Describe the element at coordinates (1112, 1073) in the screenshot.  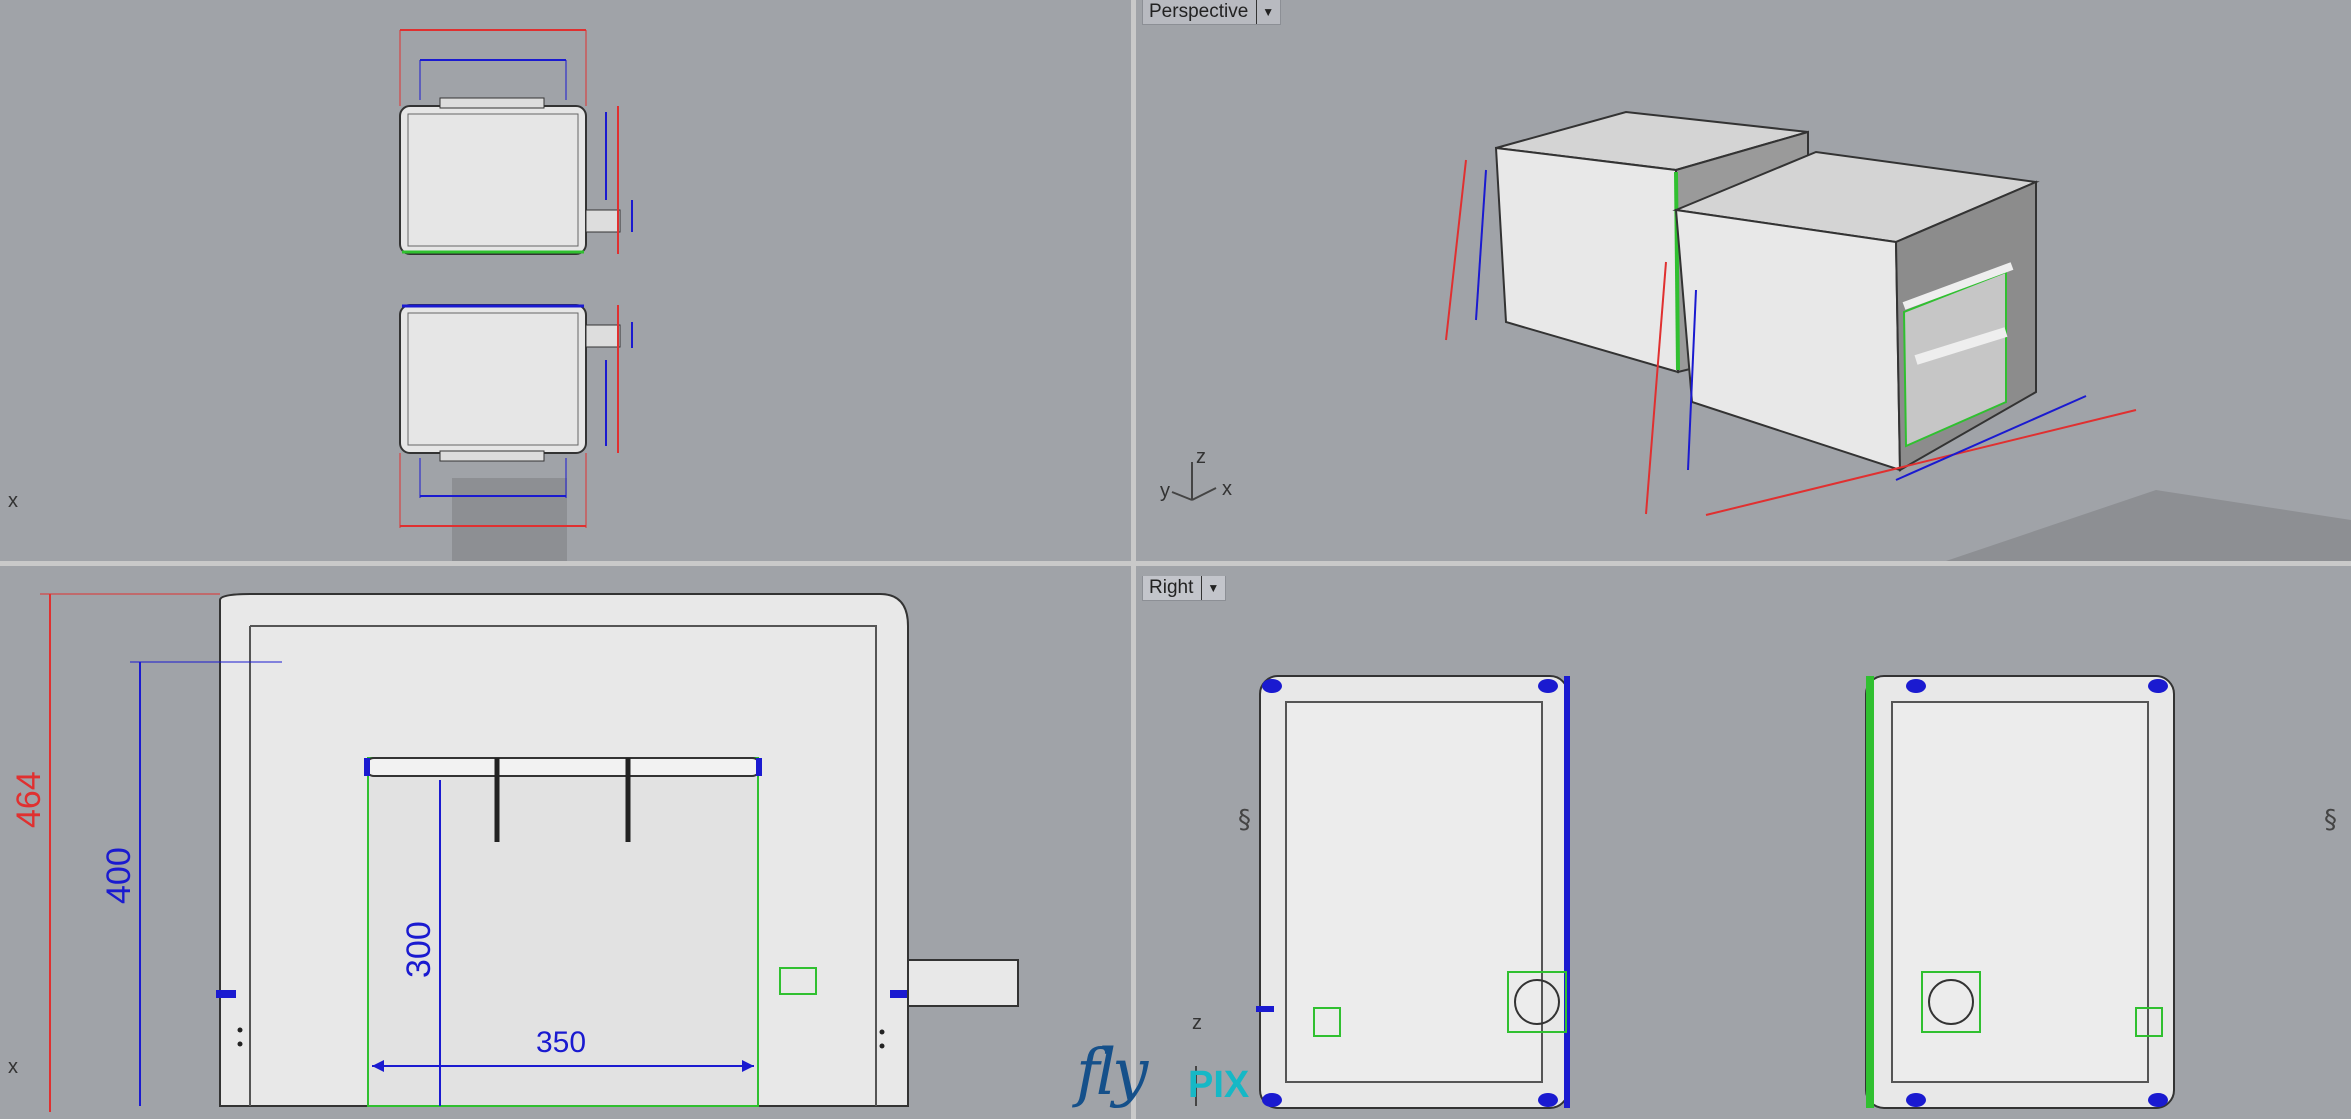
I see `logo-fly-text: fly` at that location.